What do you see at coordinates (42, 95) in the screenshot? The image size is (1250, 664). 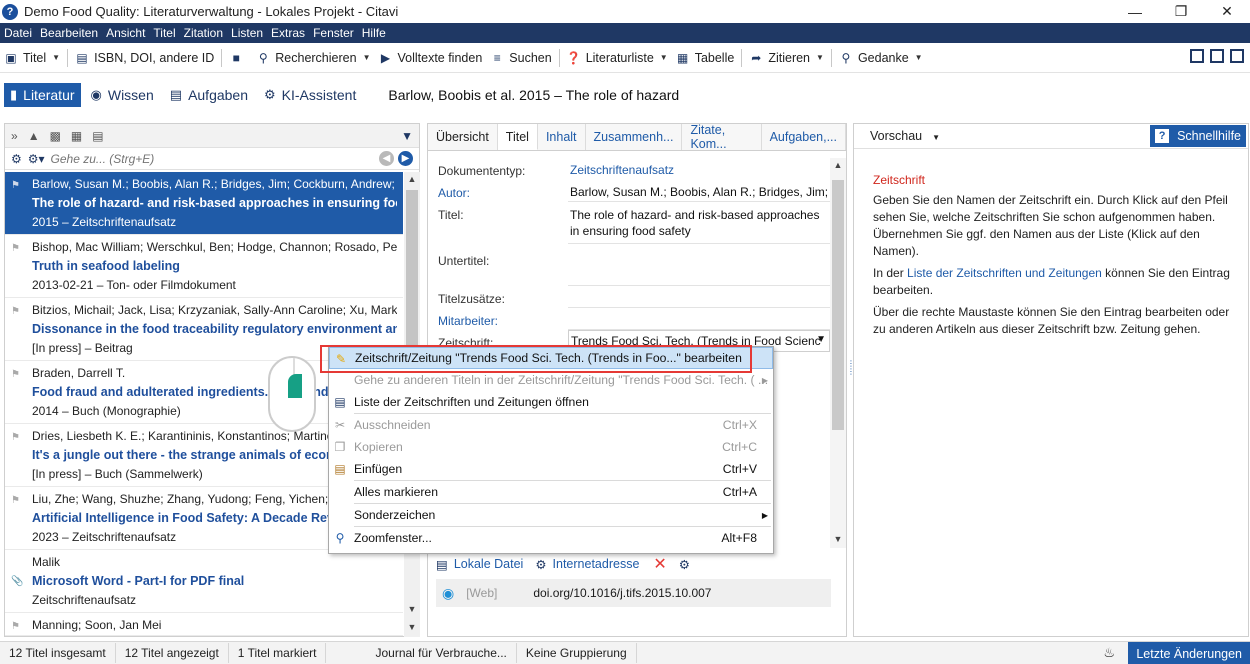 I see `tab-literatur: ▮ Literatur` at bounding box center [42, 95].